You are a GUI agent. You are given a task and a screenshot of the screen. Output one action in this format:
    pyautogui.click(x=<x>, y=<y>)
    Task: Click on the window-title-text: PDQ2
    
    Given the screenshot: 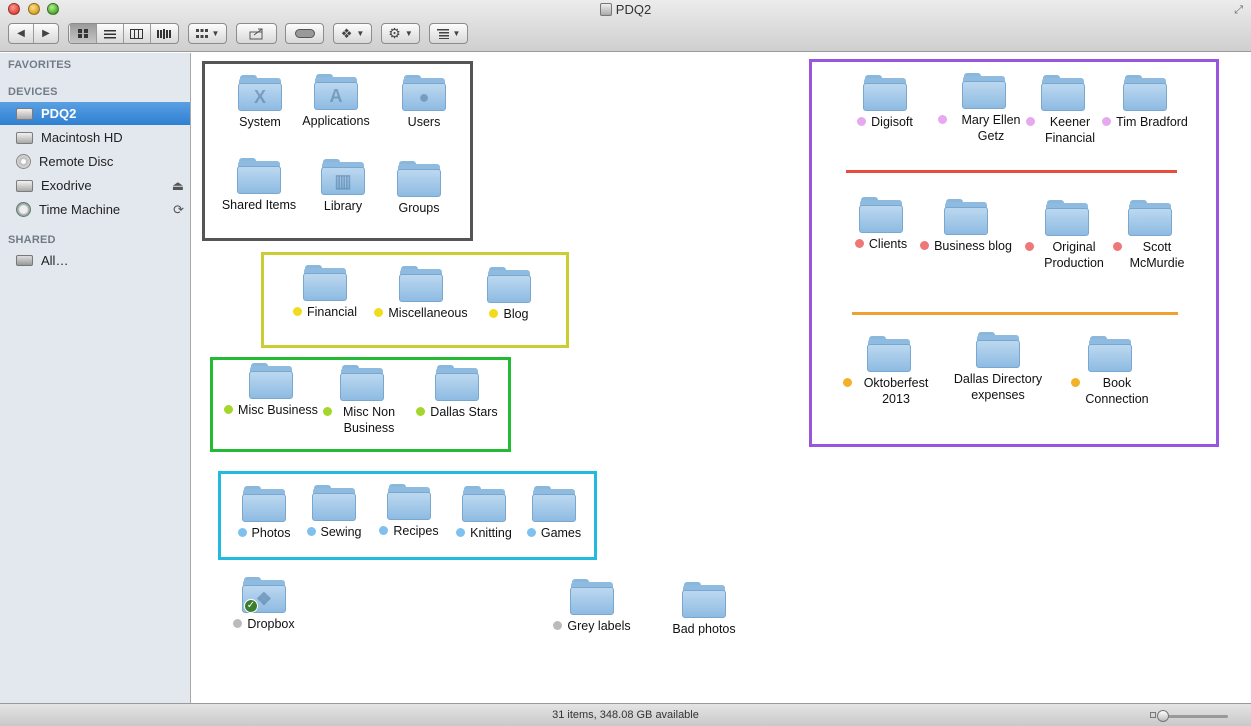 What is the action you would take?
    pyautogui.click(x=633, y=9)
    